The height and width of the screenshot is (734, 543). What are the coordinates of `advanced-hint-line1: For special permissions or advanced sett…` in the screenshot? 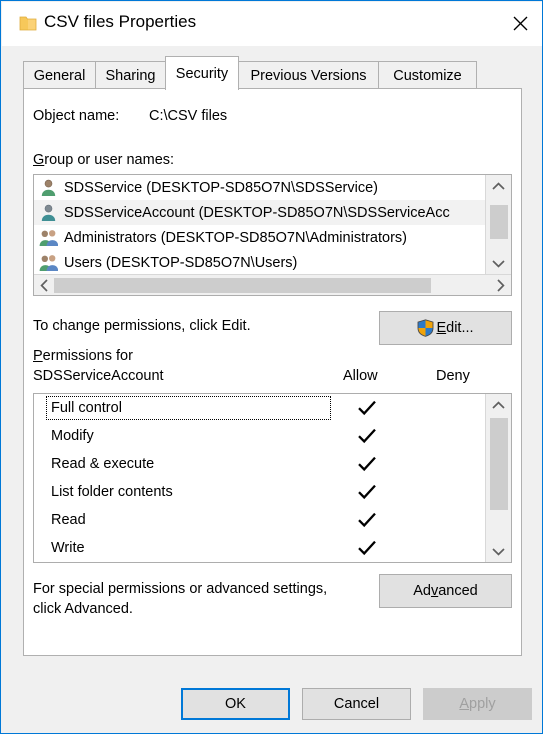 It's located at (180, 589).